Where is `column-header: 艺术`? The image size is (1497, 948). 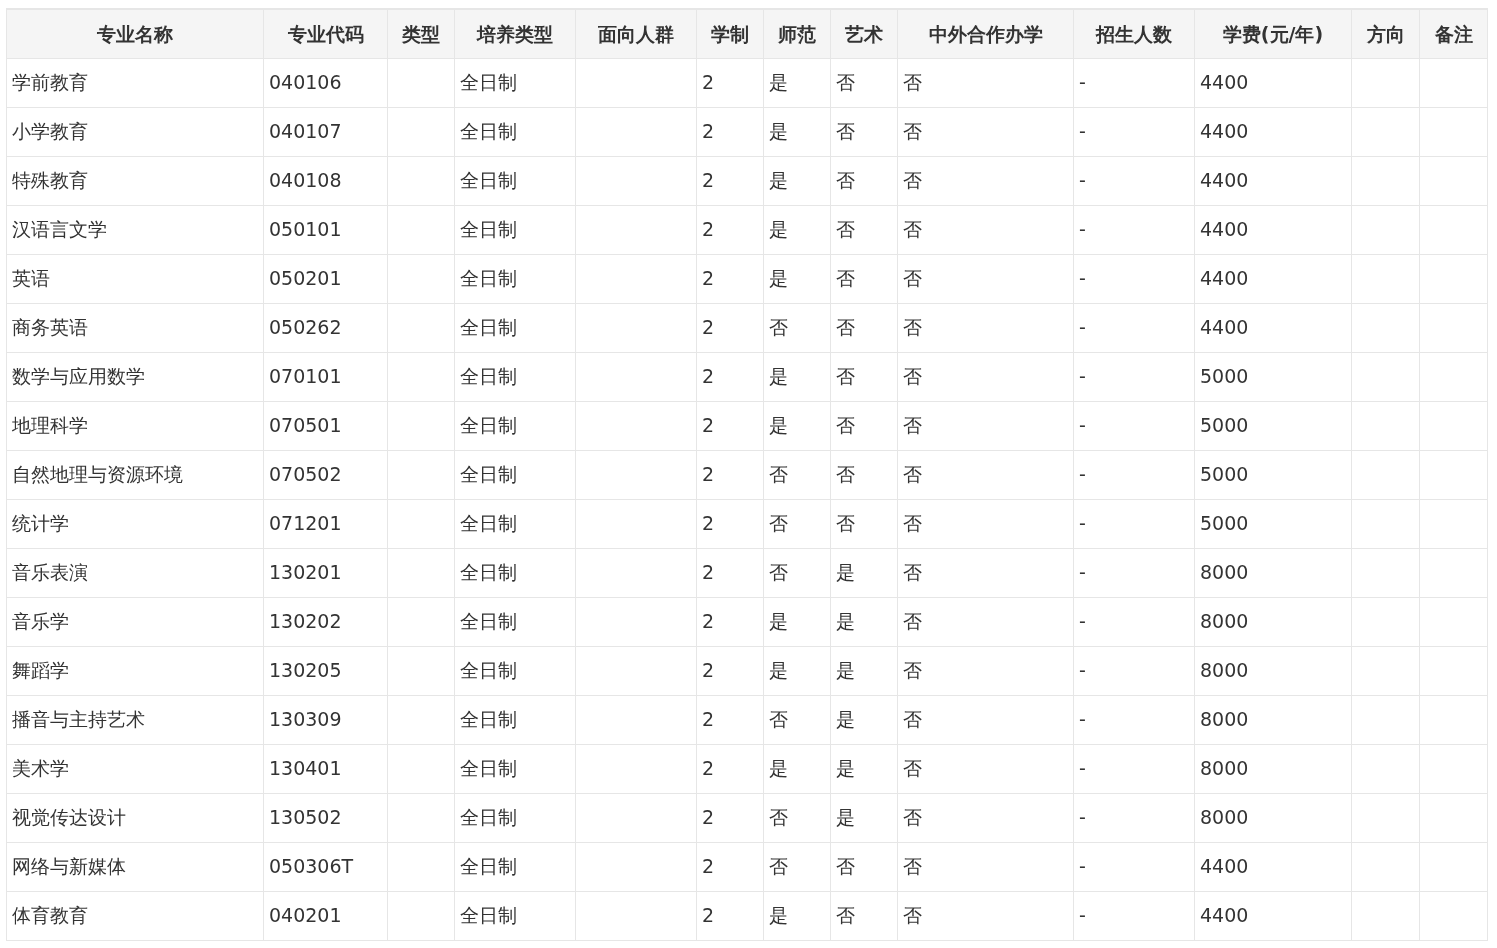
column-header: 艺术 is located at coordinates (864, 33).